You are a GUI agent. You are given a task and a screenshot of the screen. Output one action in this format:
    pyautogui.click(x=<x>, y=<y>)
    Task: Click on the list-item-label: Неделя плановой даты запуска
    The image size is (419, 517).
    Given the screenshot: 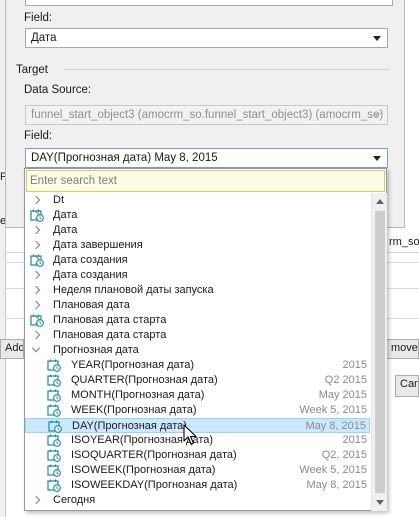 What is the action you would take?
    pyautogui.click(x=133, y=290)
    